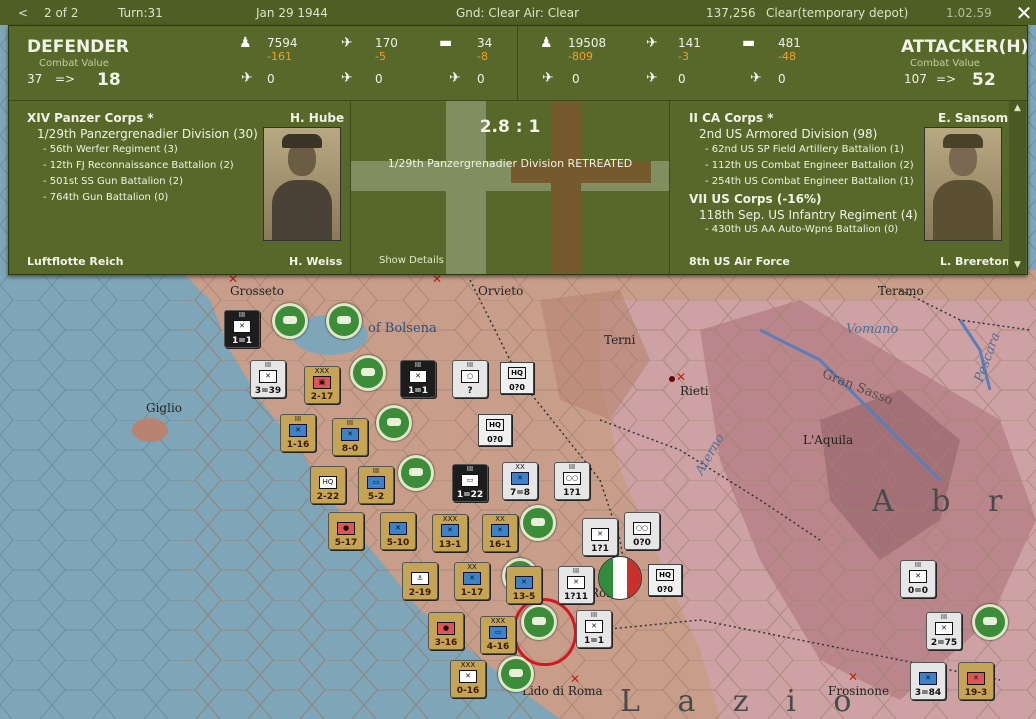 Image resolution: width=1036 pixels, height=719 pixels. Describe the element at coordinates (1017, 266) in the screenshot. I see `scroll-down-icon: ▼` at that location.